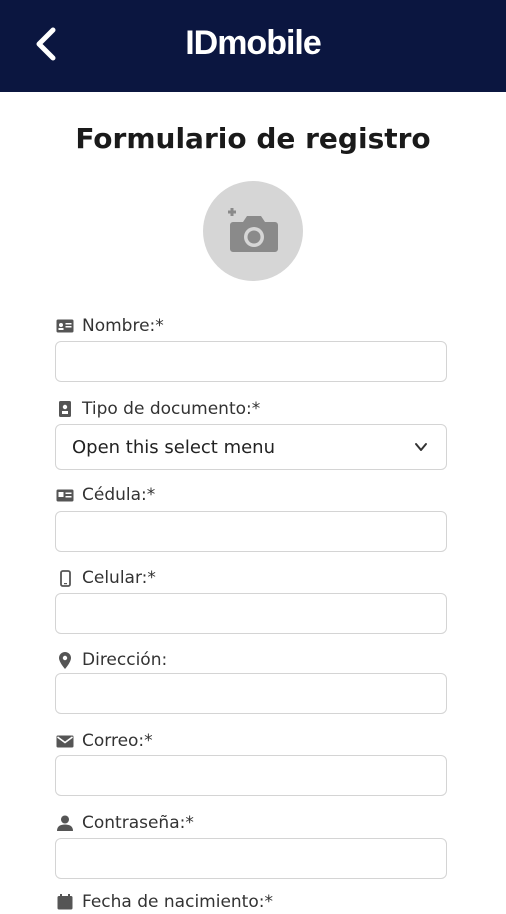  I want to click on correo-input, so click(251, 775).